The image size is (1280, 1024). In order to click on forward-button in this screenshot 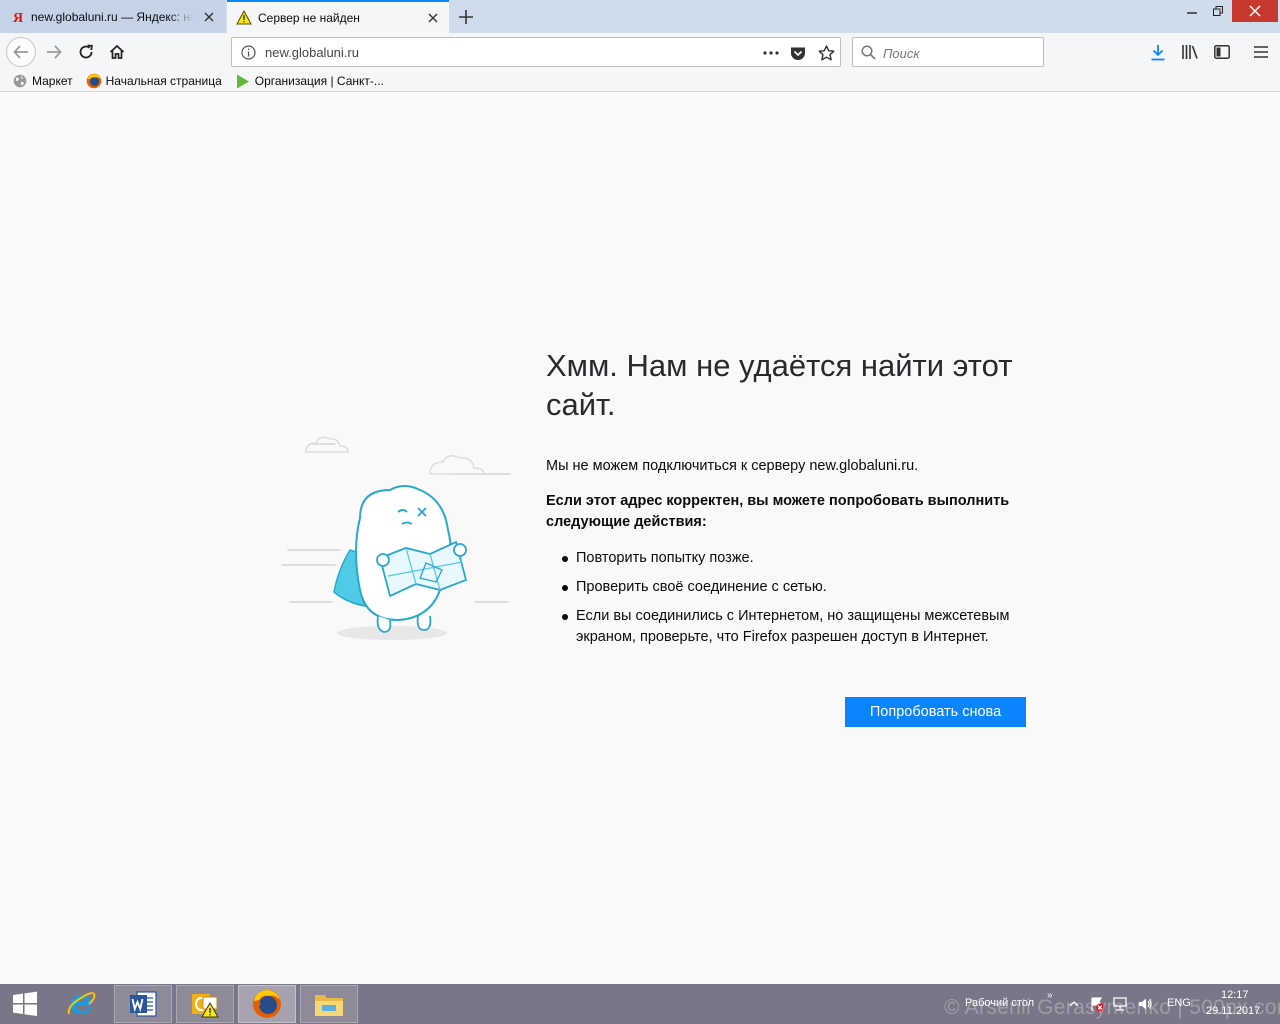, I will do `click(54, 52)`.